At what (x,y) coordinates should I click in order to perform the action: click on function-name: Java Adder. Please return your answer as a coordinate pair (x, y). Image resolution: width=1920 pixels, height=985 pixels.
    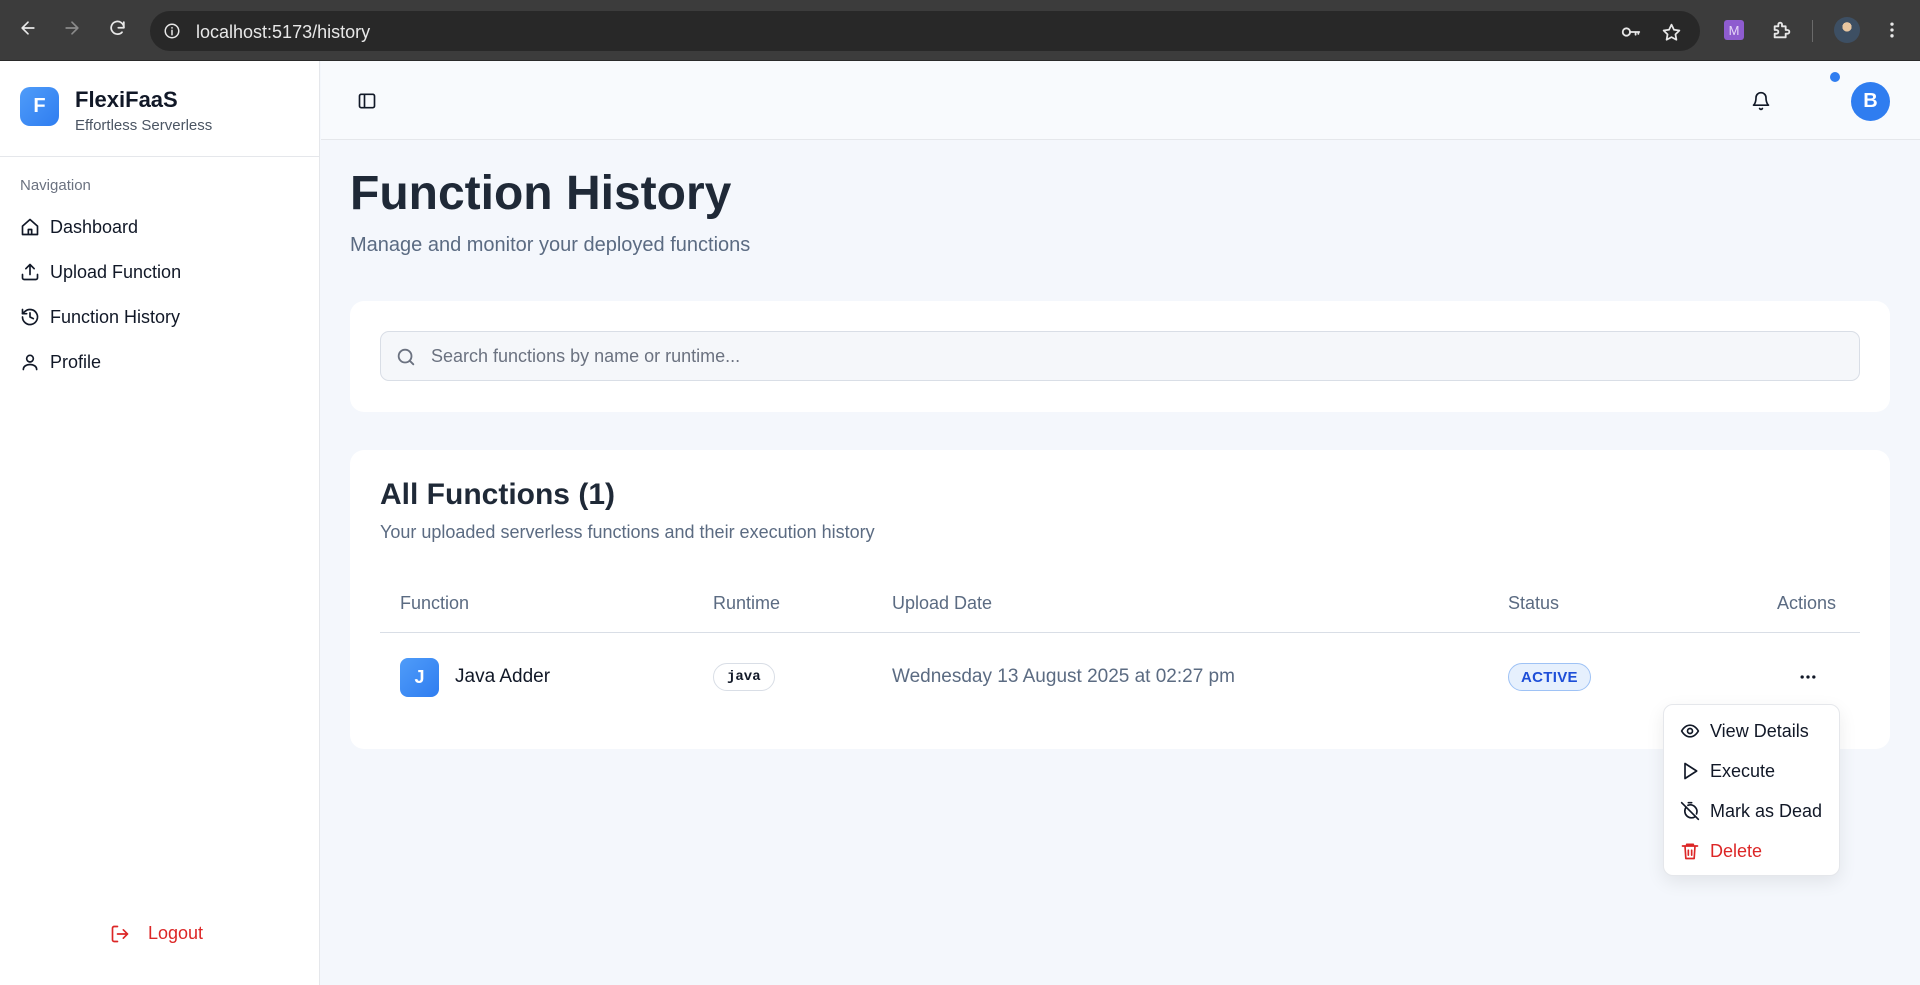
    Looking at the image, I should click on (503, 676).